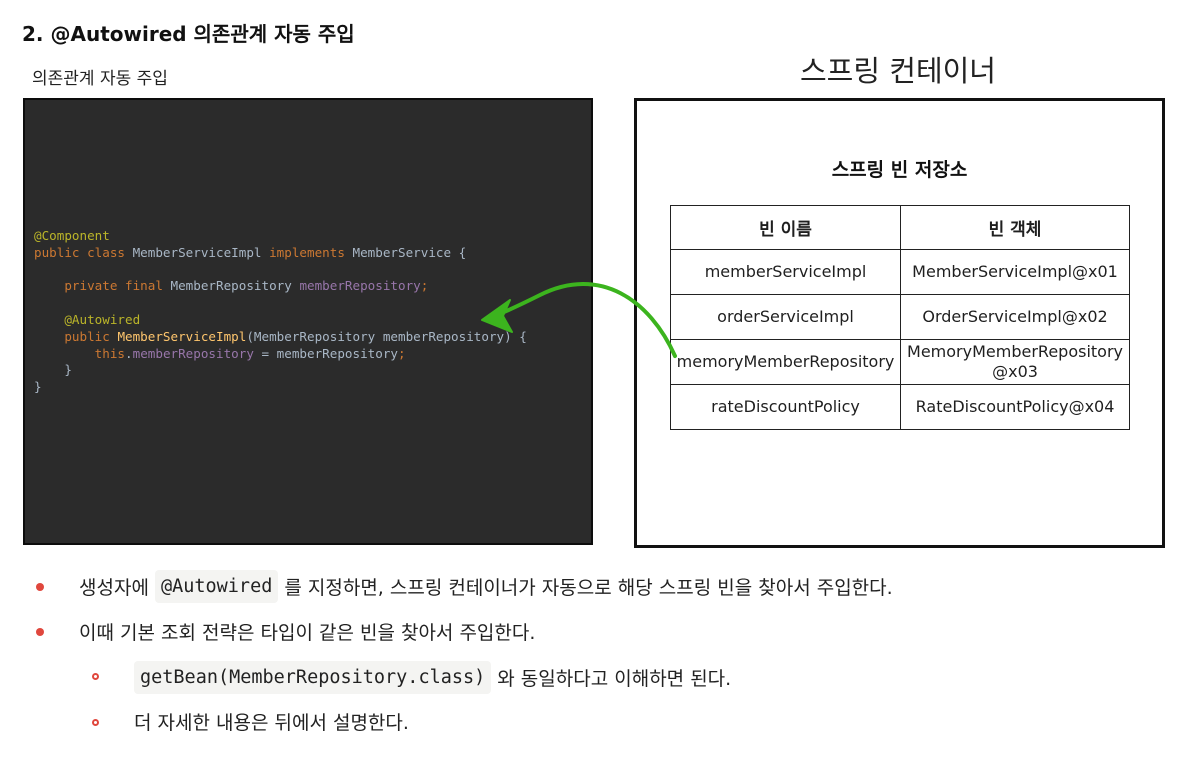  Describe the element at coordinates (1015, 227) in the screenshot. I see `bean-object-header: 빈 객체` at that location.